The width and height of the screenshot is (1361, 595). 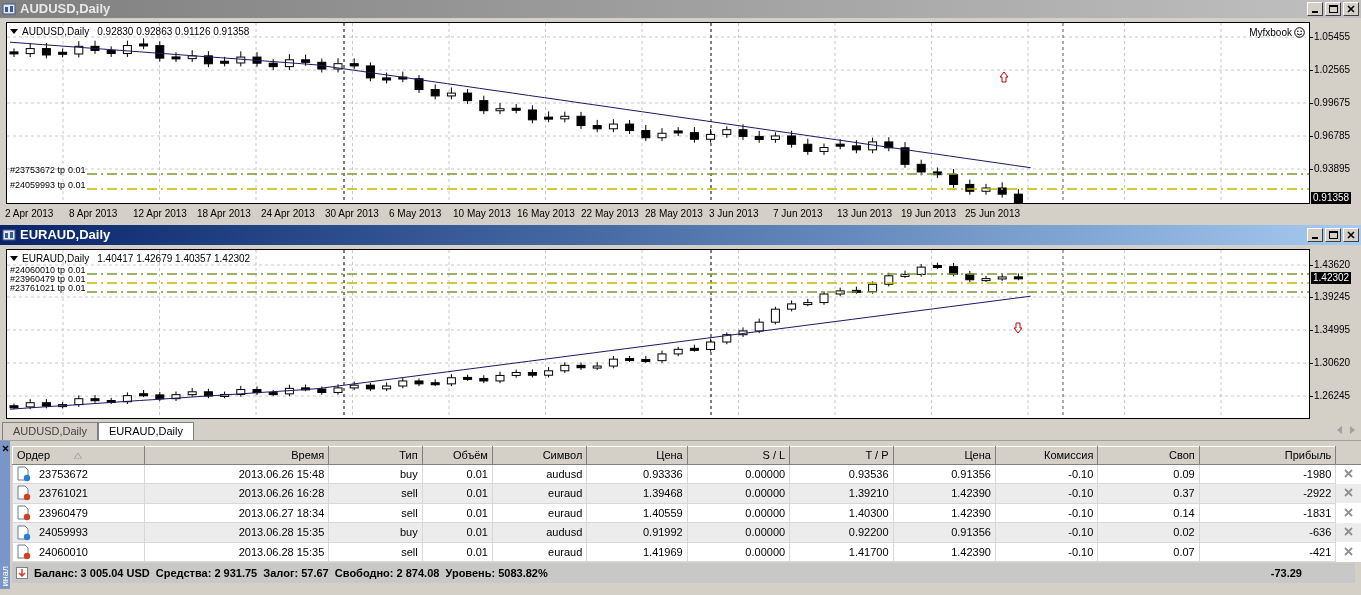 I want to click on date-label: 3 Jun 2013, so click(x=734, y=213).